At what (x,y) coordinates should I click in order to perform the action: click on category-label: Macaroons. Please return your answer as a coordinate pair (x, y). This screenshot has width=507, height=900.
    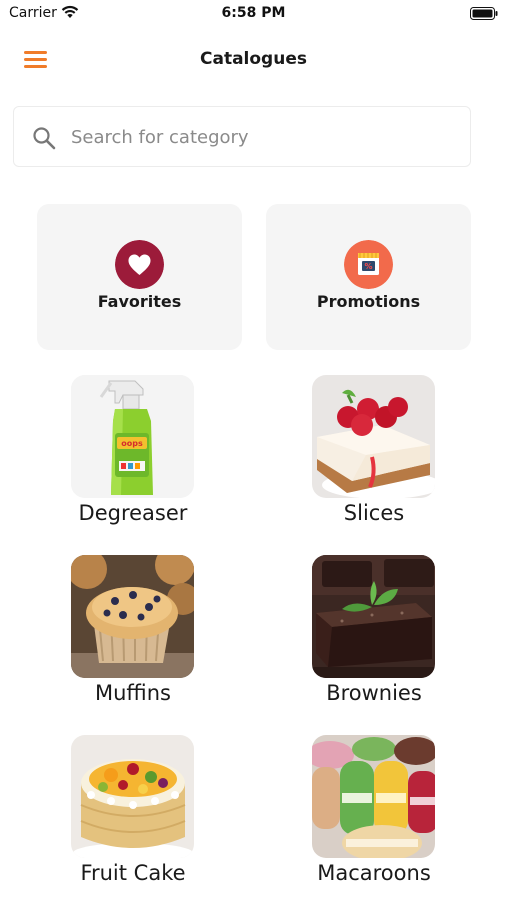
    Looking at the image, I should click on (374, 873).